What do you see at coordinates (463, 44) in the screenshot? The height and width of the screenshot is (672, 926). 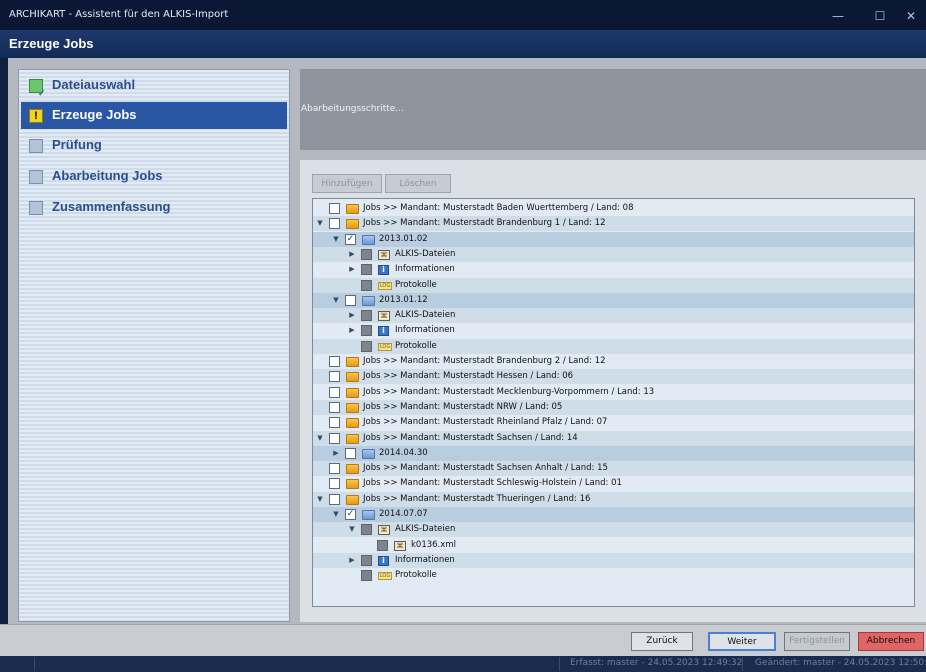 I see `page-header: Erzeuge Jobs` at bounding box center [463, 44].